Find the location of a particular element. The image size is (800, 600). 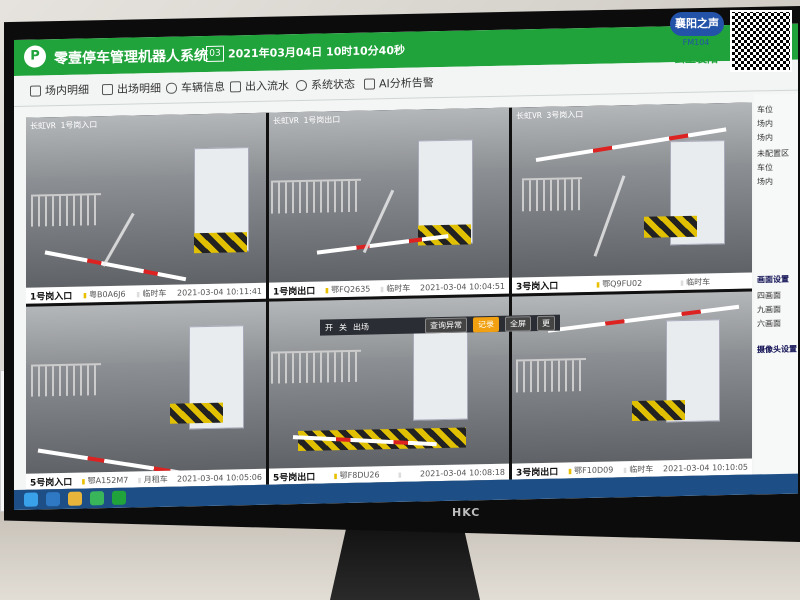

folder-icon is located at coordinates (75, 498).